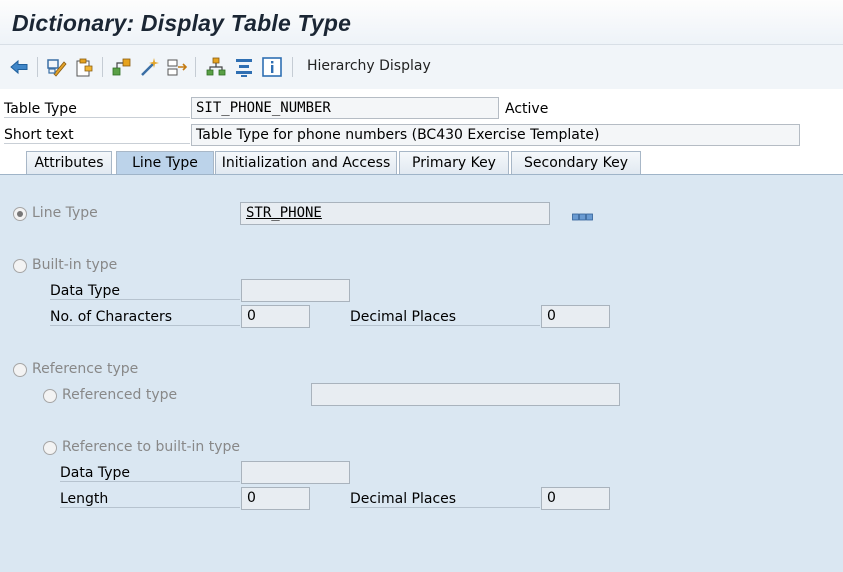  I want to click on referenced-type-radio, so click(50, 396).